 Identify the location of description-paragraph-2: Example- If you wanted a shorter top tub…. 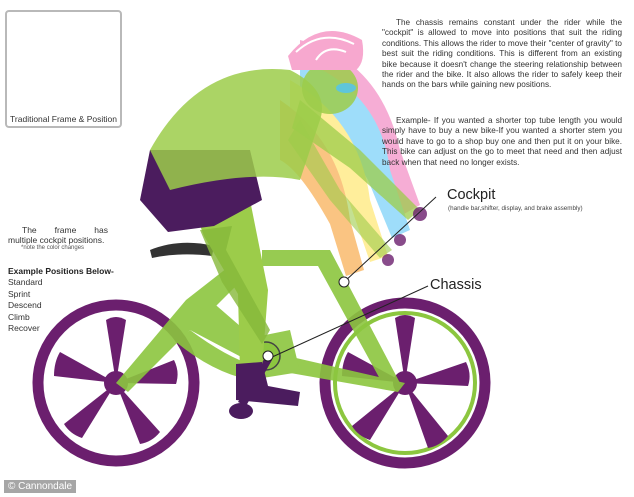
(502, 141).